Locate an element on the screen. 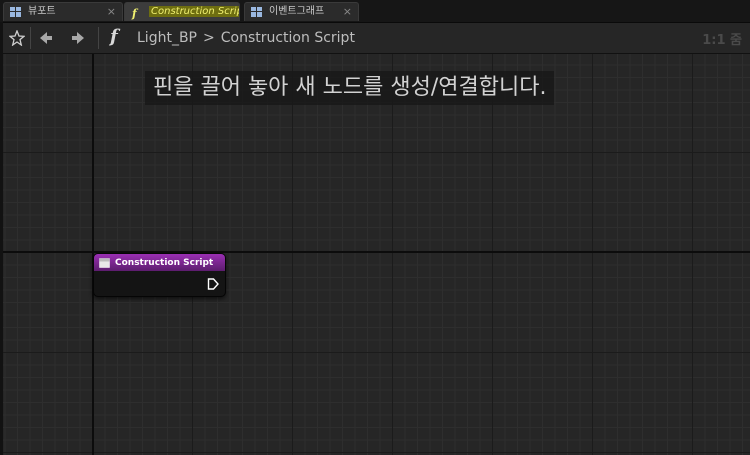 The width and height of the screenshot is (750, 455). node-header: Construction Script is located at coordinates (159, 262).